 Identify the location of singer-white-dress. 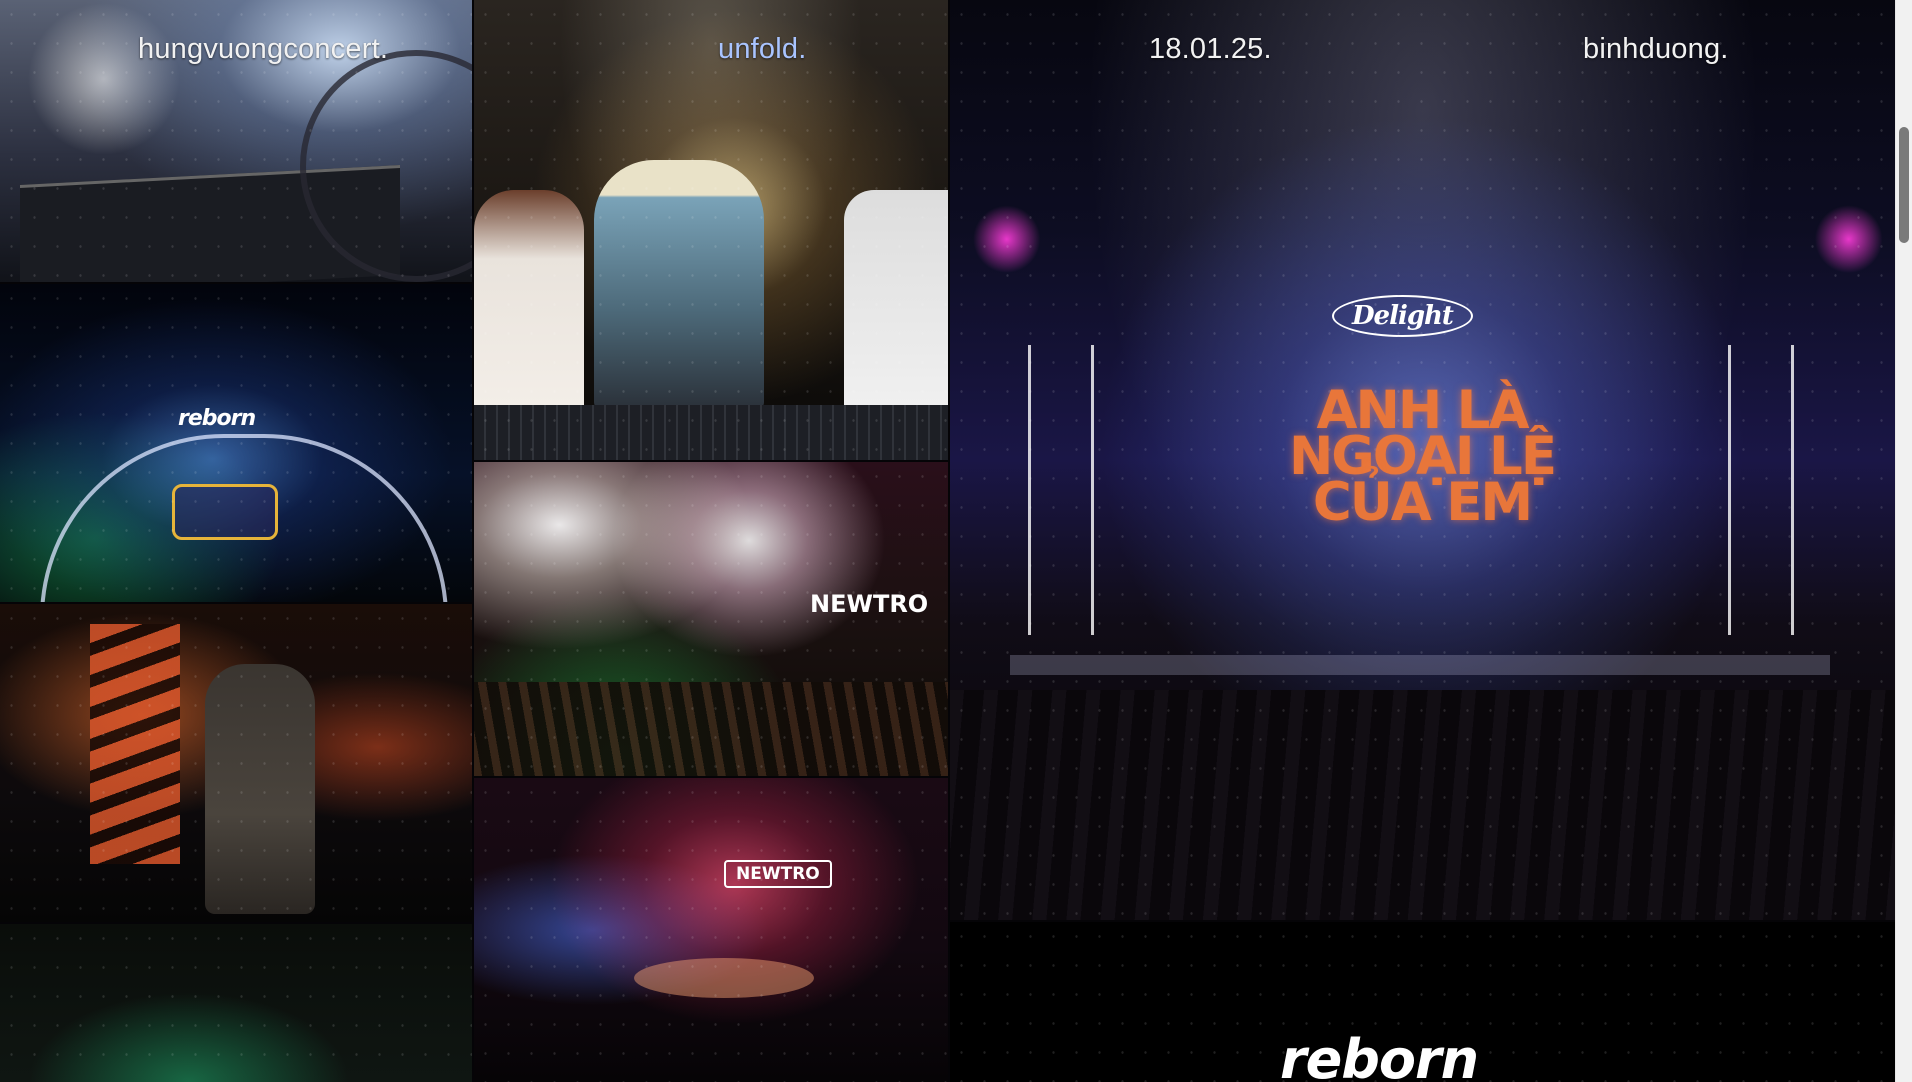
(529, 305).